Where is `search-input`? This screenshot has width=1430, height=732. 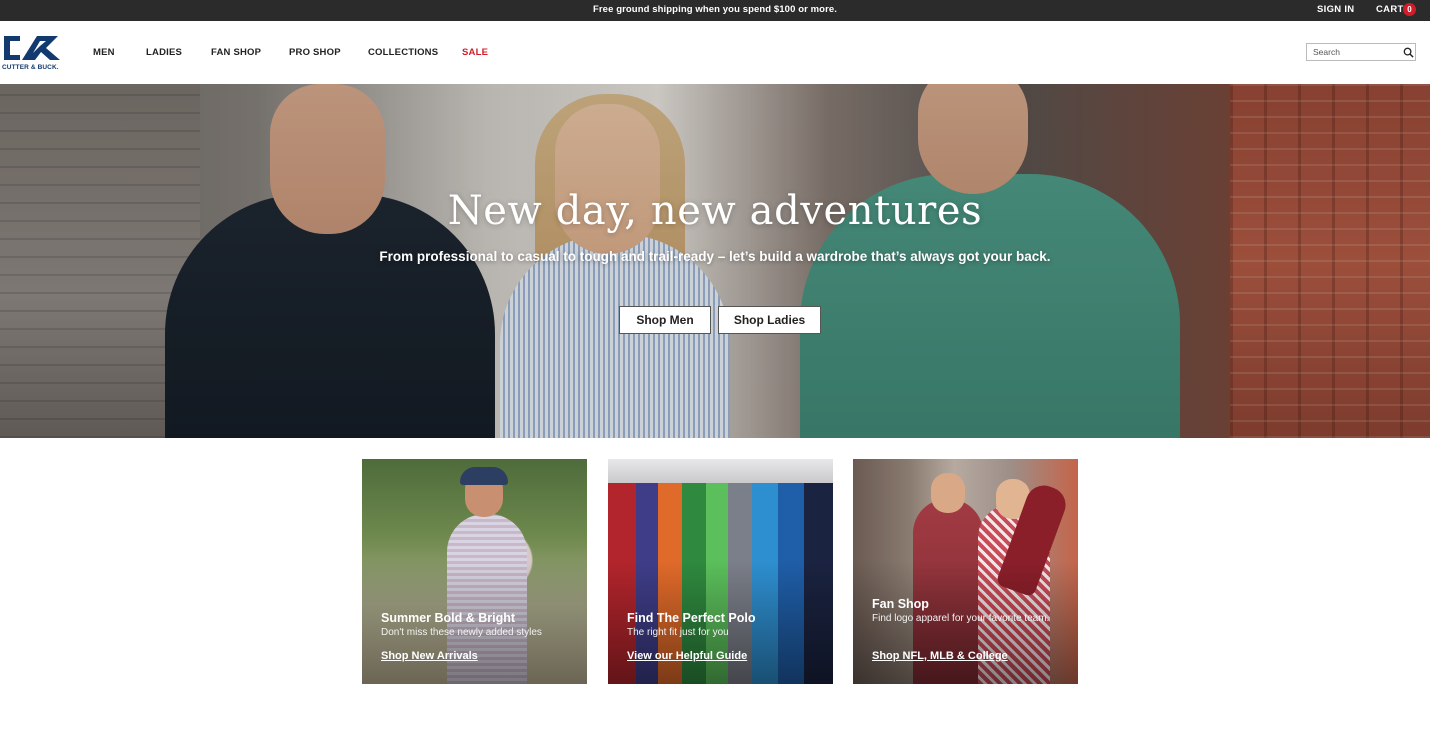
search-input is located at coordinates (1353, 52).